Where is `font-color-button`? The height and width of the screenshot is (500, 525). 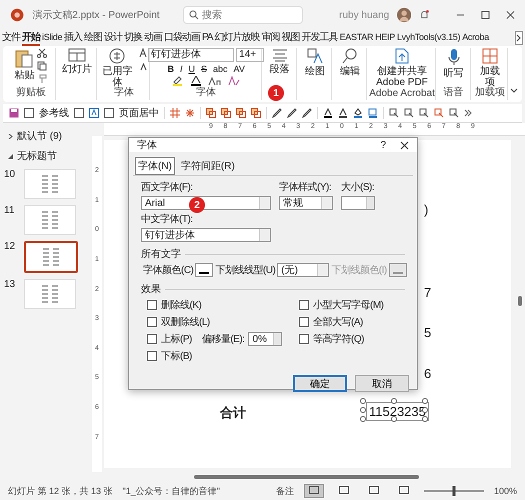 font-color-button is located at coordinates (204, 270).